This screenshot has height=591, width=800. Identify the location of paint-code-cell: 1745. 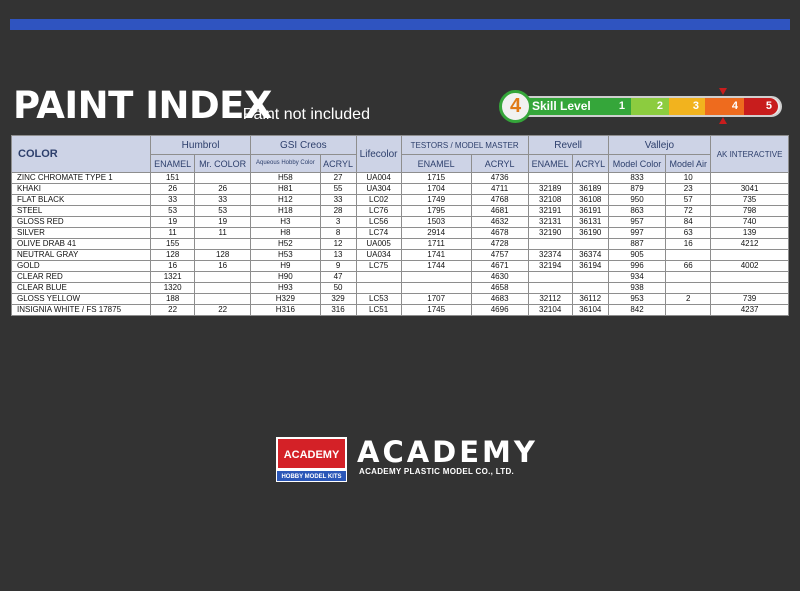
(436, 310).